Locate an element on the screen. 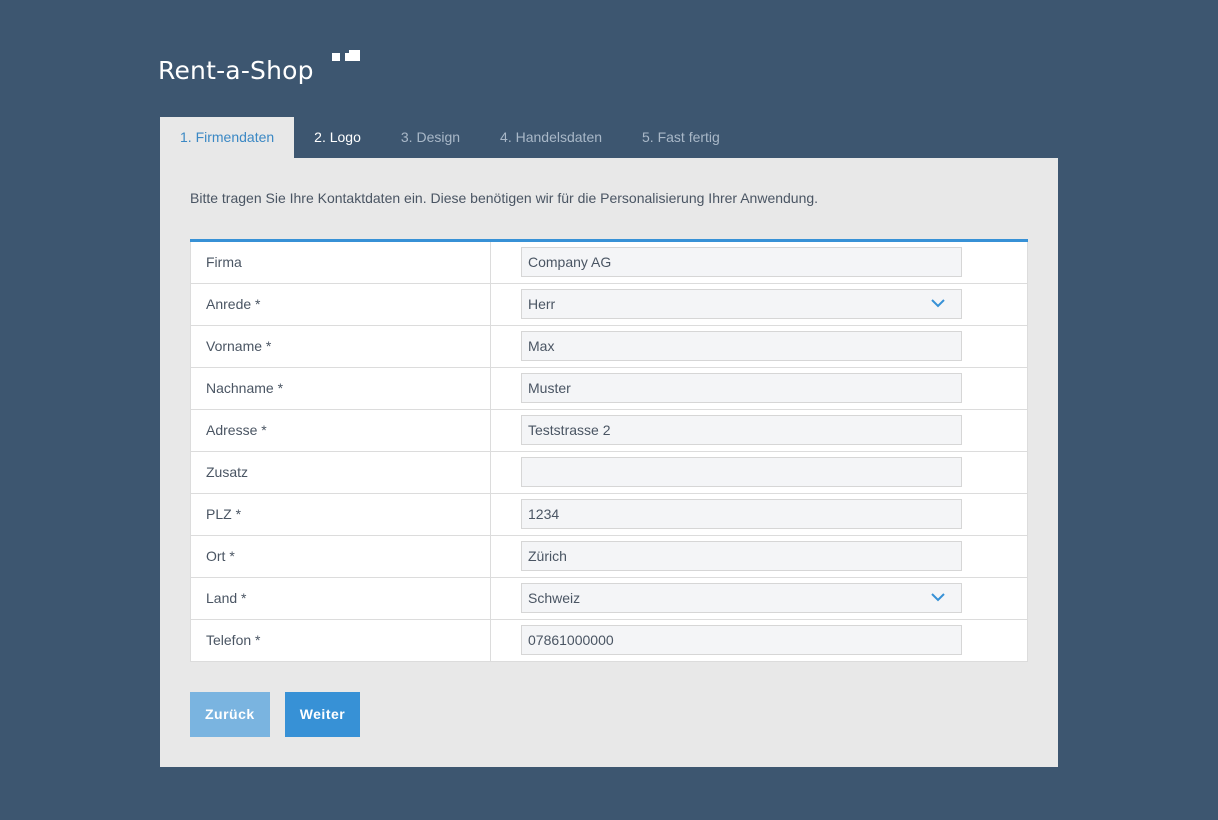 This screenshot has width=1218, height=820. field-label: Zusatz is located at coordinates (227, 472).